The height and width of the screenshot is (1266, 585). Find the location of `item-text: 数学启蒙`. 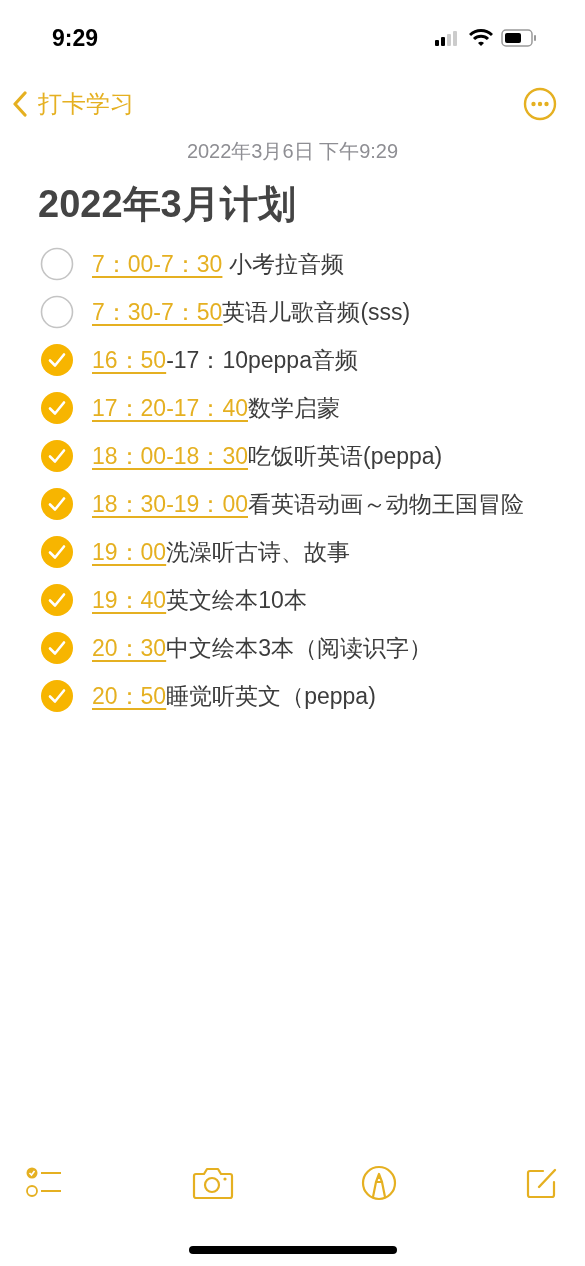

item-text: 数学启蒙 is located at coordinates (294, 408).